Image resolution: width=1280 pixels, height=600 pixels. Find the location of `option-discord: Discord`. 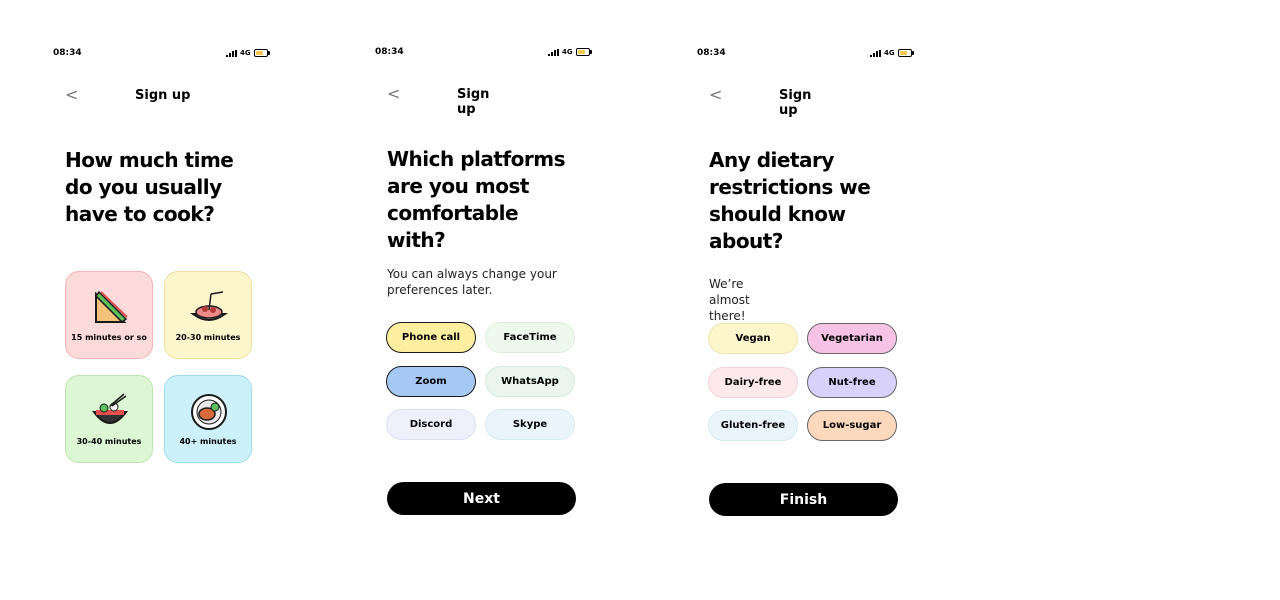

option-discord: Discord is located at coordinates (431, 424).